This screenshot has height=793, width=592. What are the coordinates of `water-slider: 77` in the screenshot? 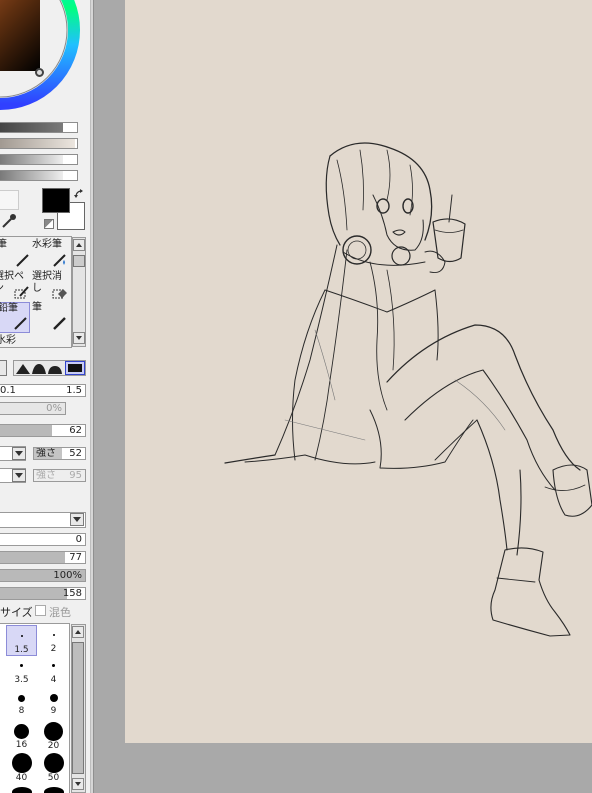 It's located at (43, 557).